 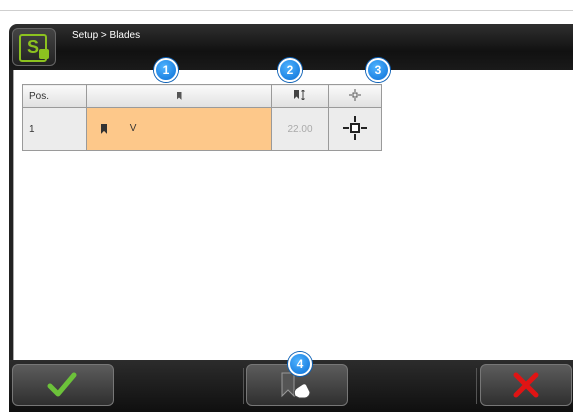 I want to click on callout-2: 2, so click(x=290, y=70).